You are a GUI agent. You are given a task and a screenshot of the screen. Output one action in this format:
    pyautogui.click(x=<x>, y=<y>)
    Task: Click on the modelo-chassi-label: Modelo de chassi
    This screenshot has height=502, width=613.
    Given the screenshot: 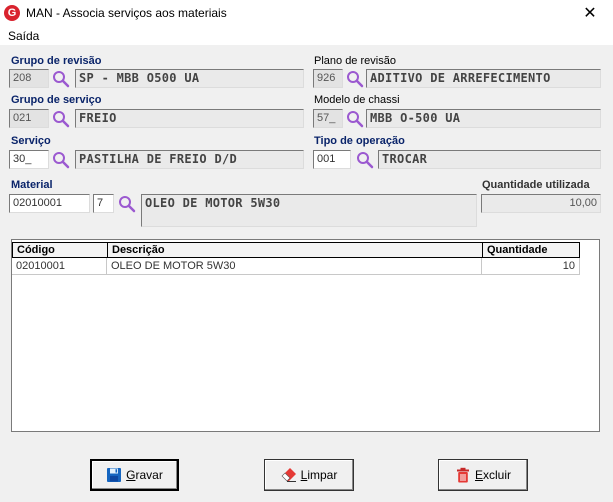 What is the action you would take?
    pyautogui.click(x=357, y=100)
    